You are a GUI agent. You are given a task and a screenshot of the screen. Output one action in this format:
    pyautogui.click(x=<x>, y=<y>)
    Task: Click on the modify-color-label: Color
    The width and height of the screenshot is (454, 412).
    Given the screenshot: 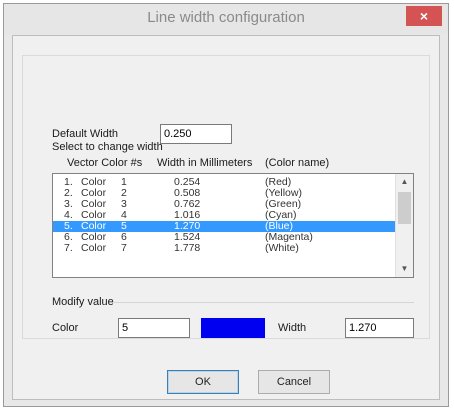 What is the action you would take?
    pyautogui.click(x=65, y=328)
    